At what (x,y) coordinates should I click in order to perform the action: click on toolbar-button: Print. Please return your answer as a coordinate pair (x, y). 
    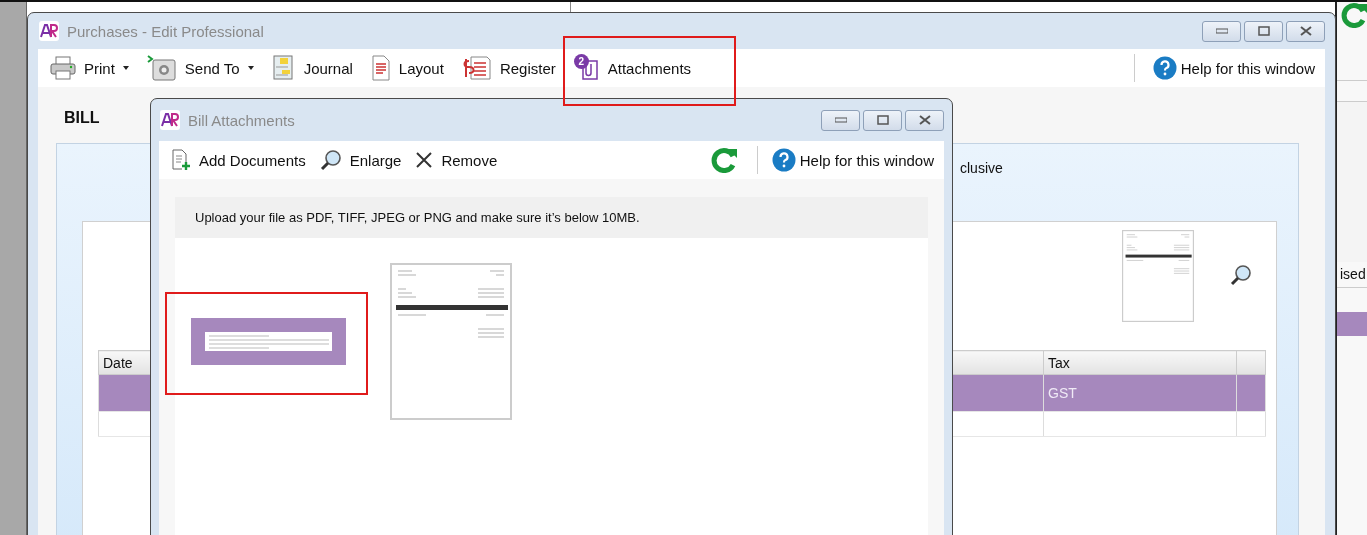
    Looking at the image, I should click on (89, 68).